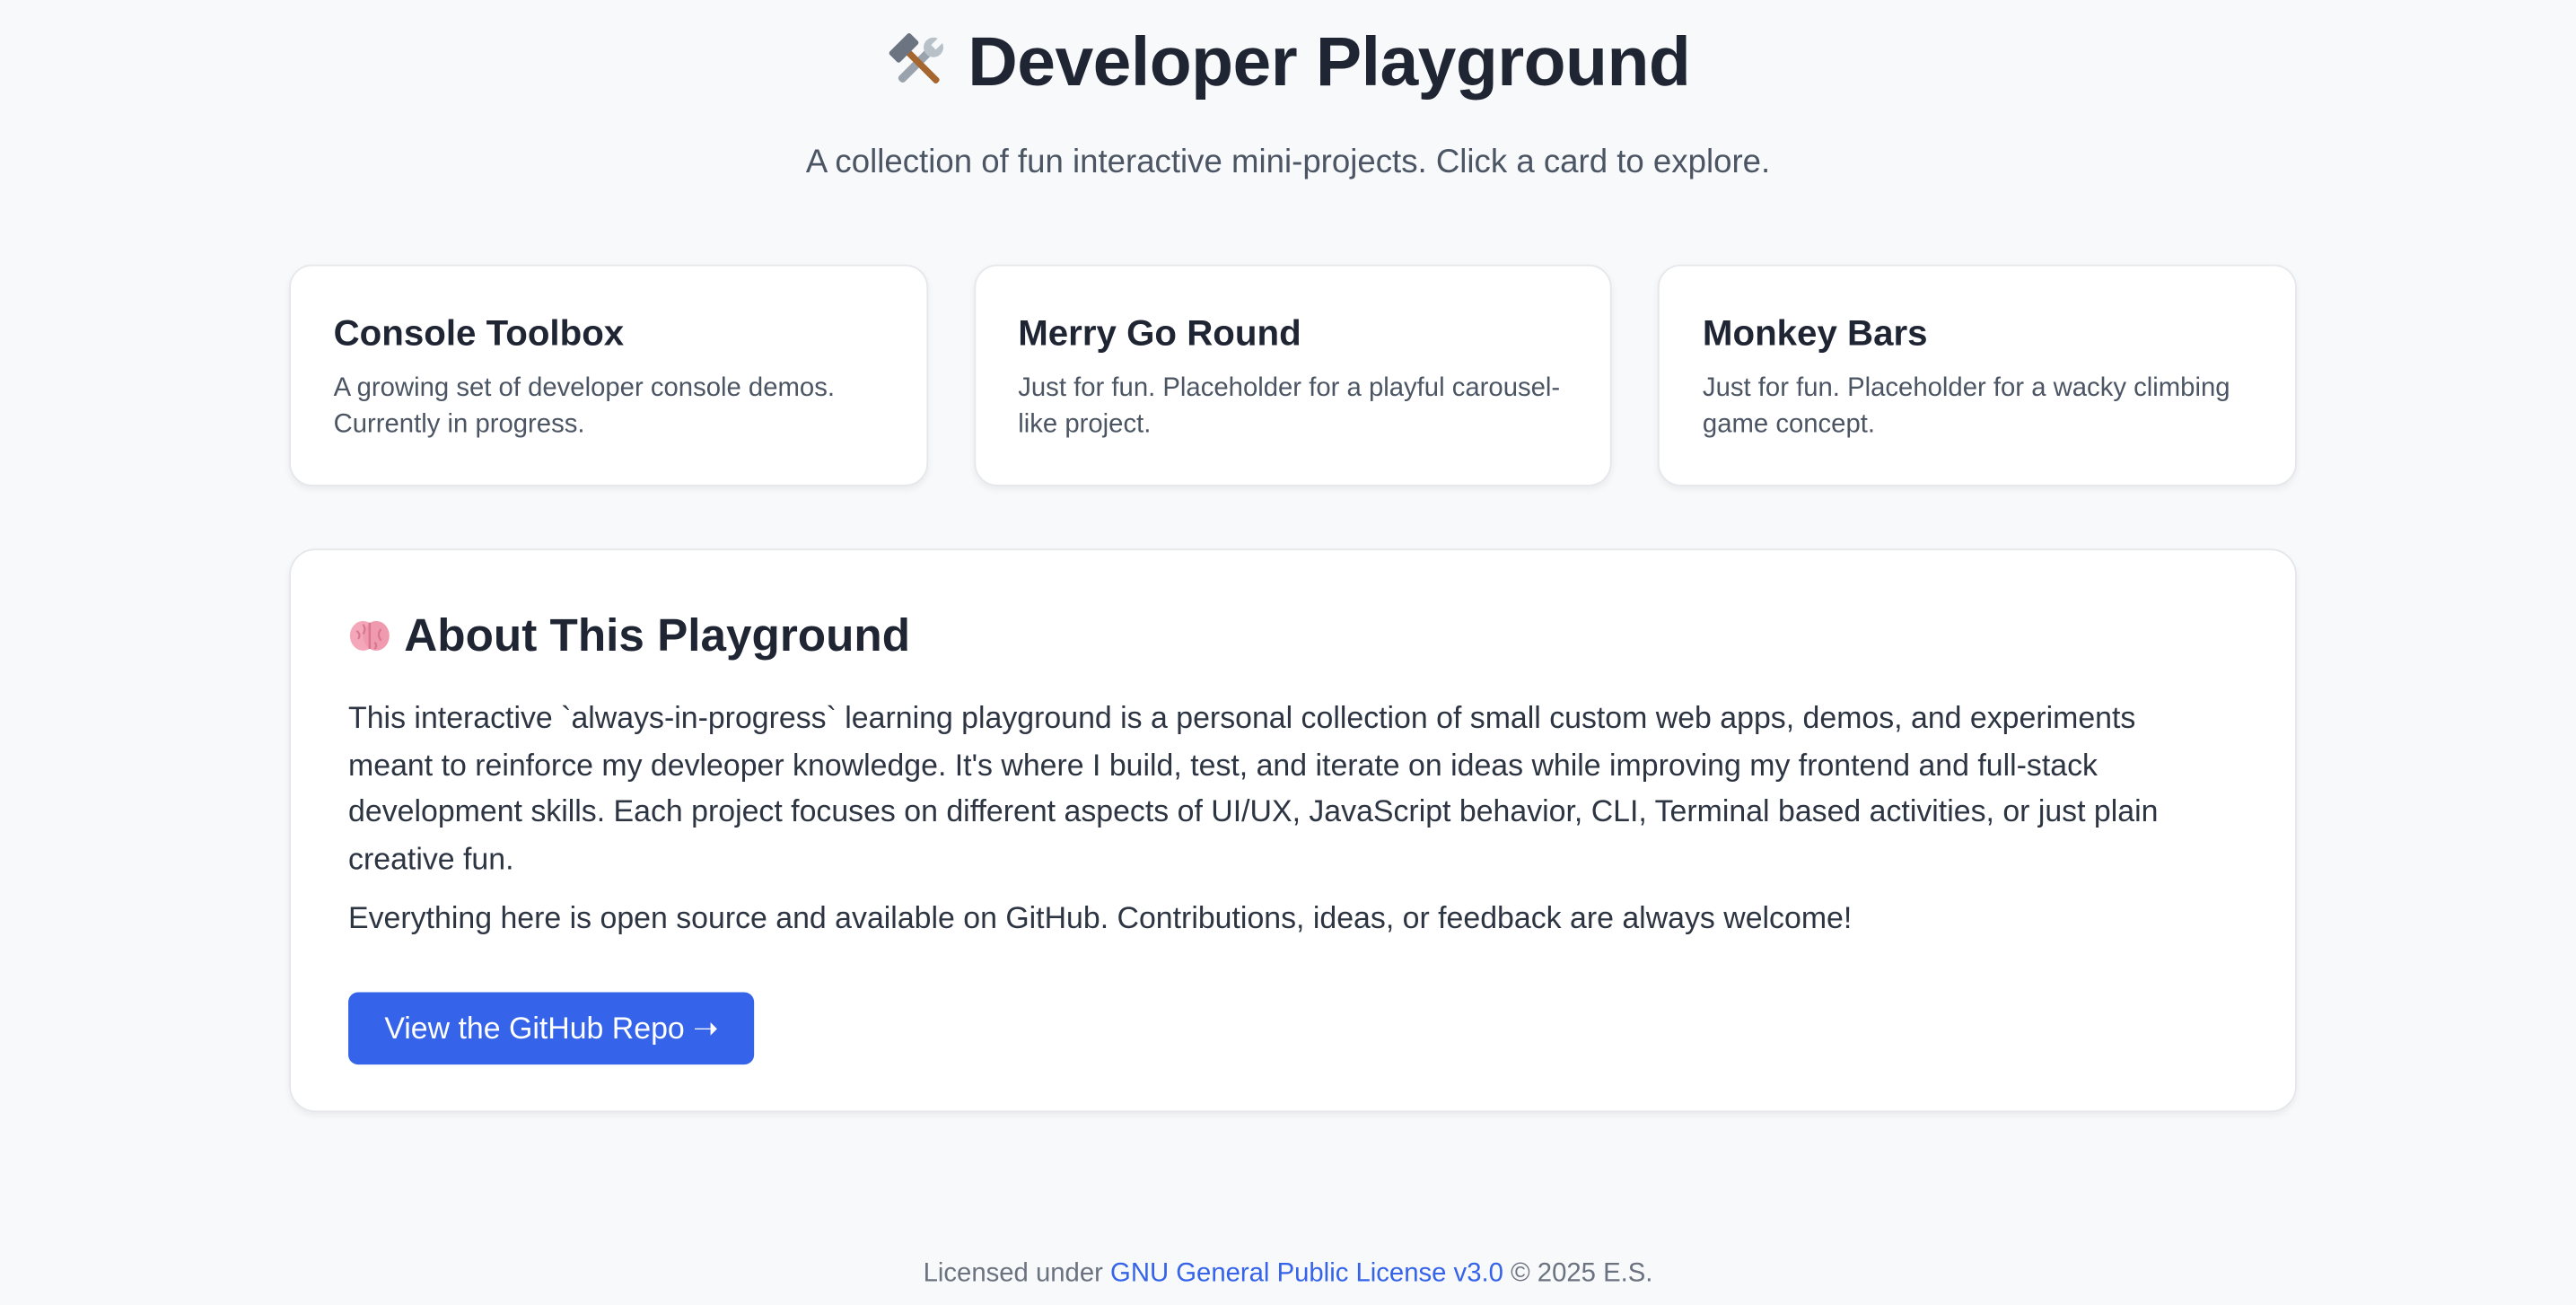  I want to click on header: Developer Playground, so click(1288, 62).